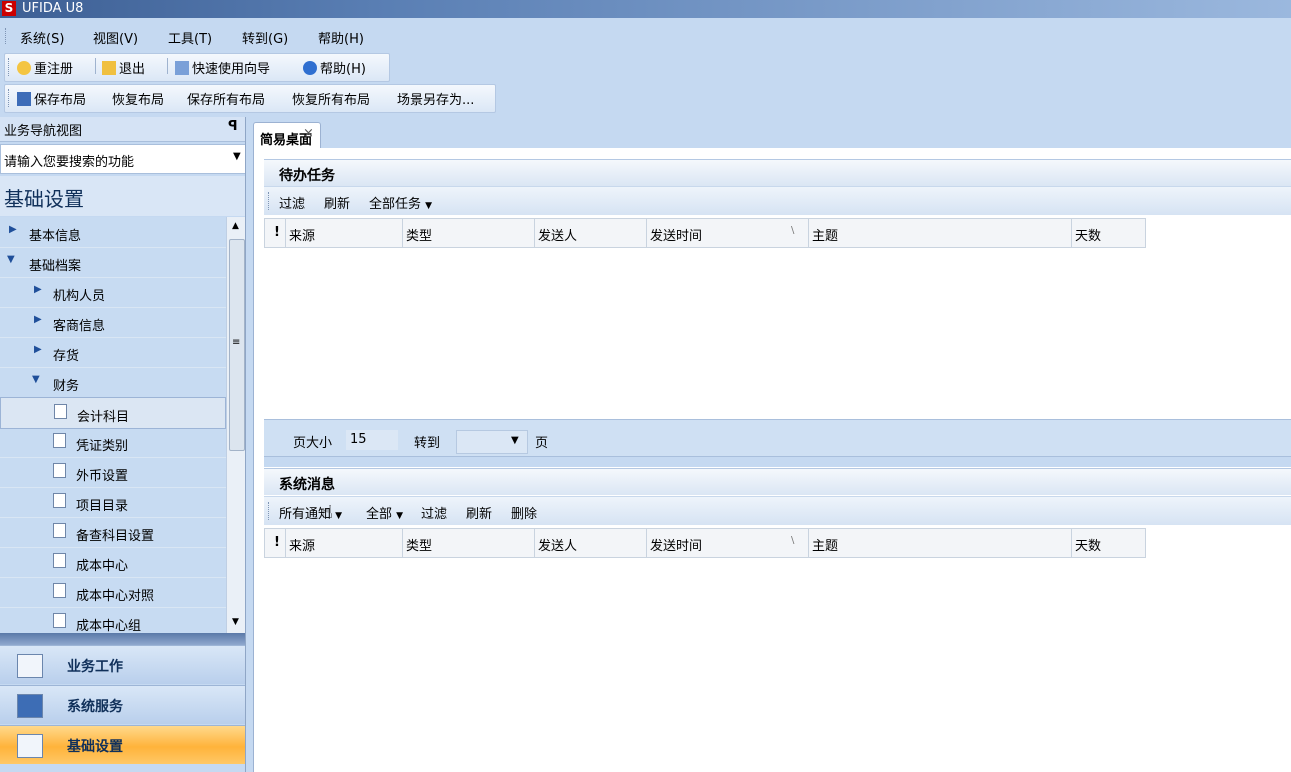  What do you see at coordinates (400, 202) in the screenshot?
I see `todo-all-tasks-dropdown: 全部任务 ▼` at bounding box center [400, 202].